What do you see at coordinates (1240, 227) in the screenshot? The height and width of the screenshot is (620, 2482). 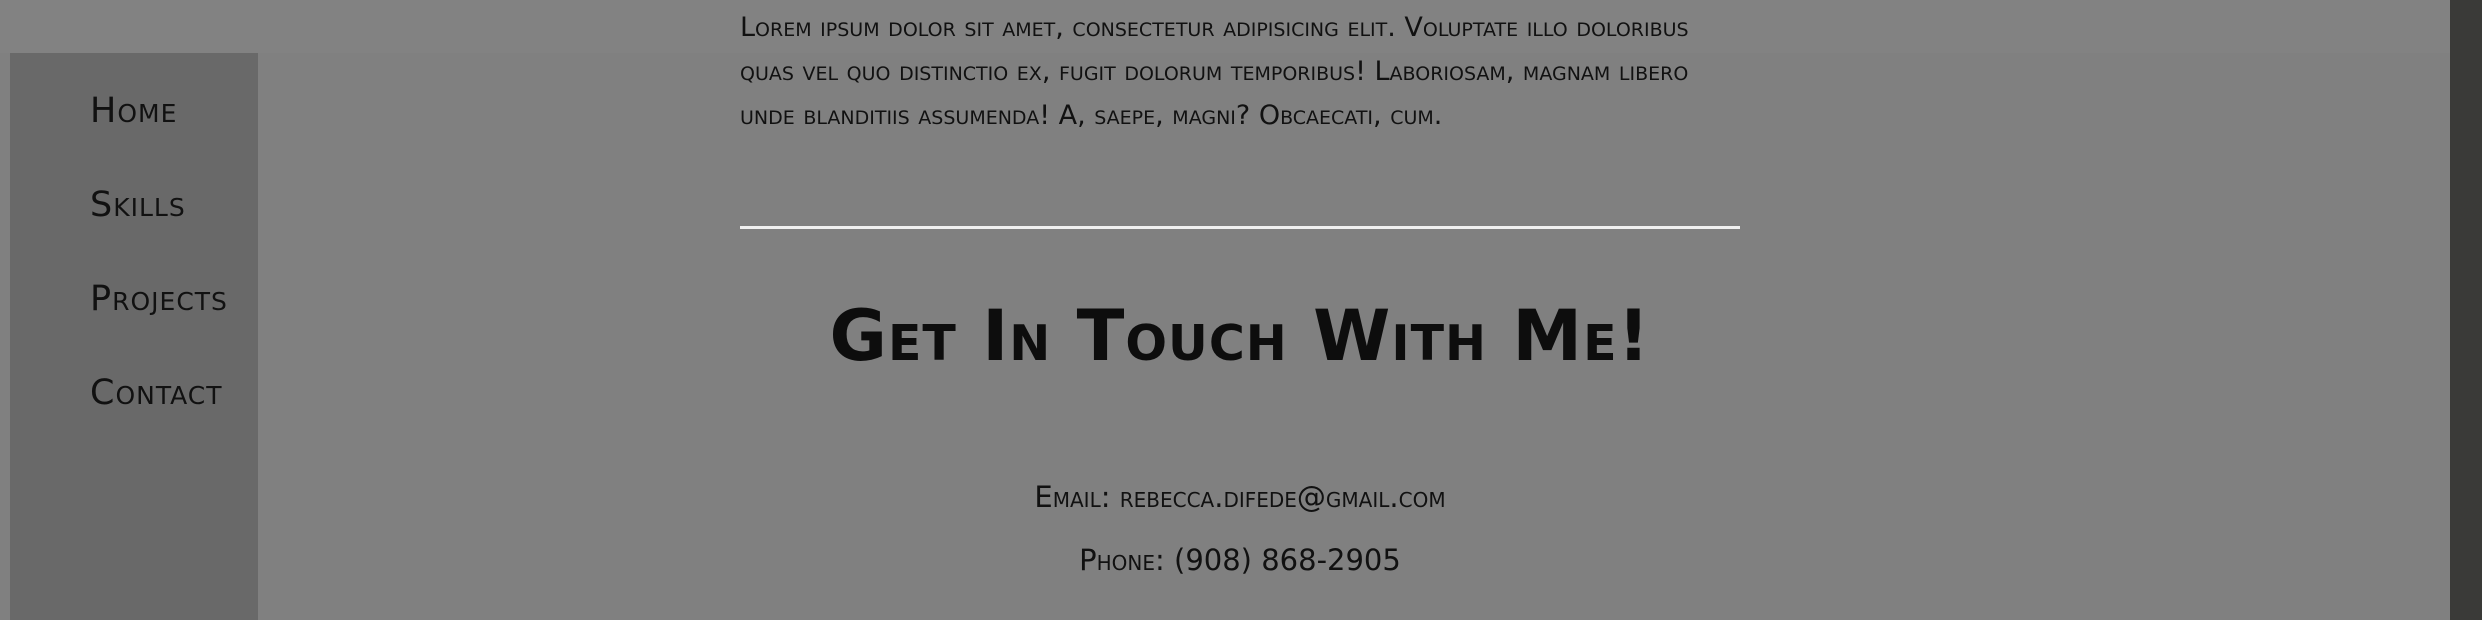 I see `section-divider` at bounding box center [1240, 227].